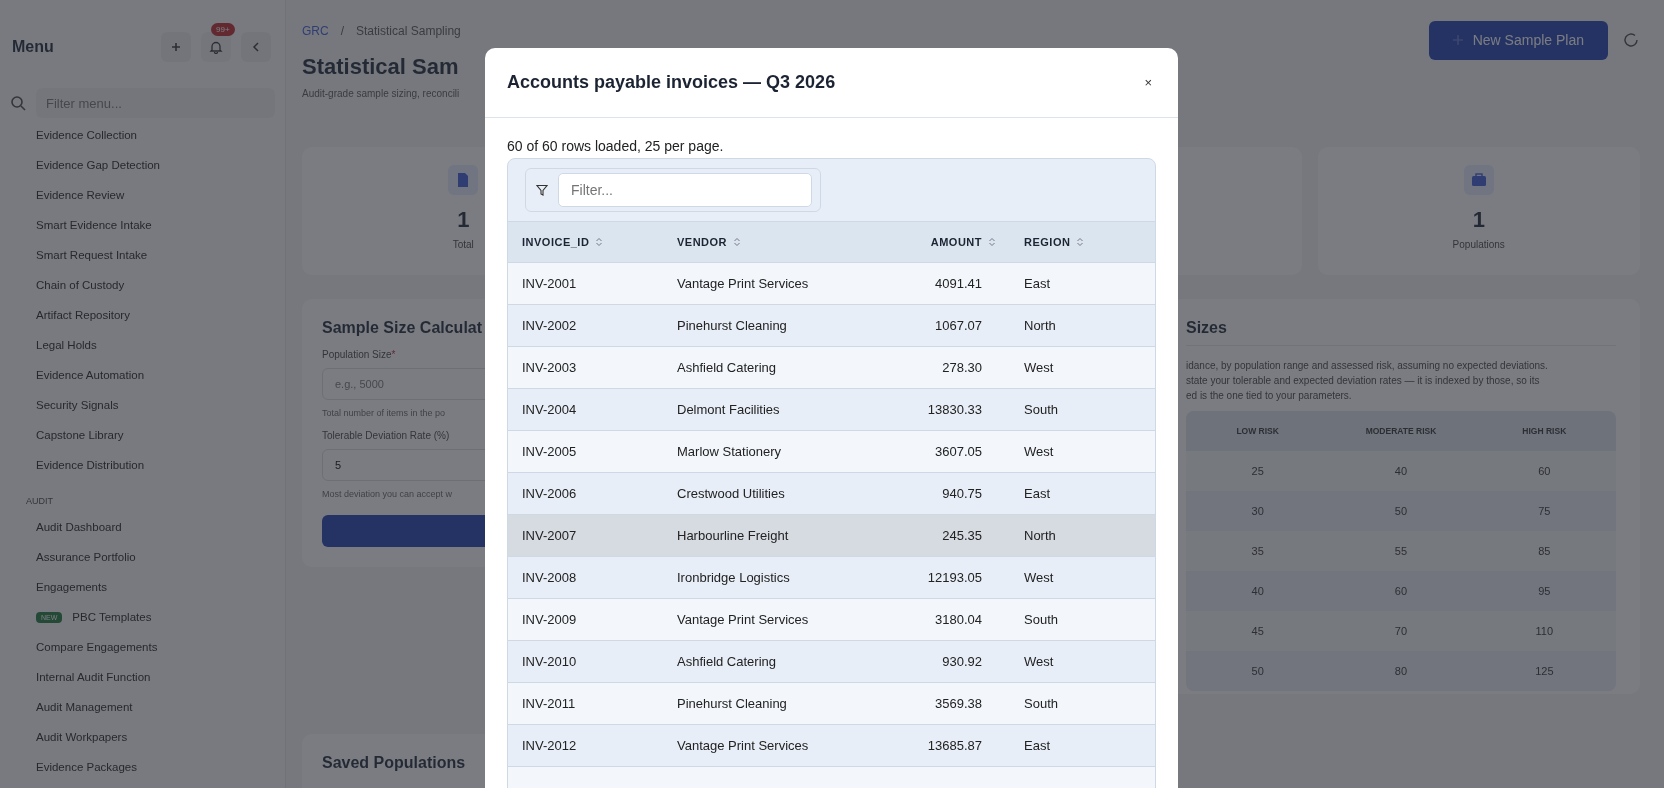  Describe the element at coordinates (831, 283) in the screenshot. I see `table-row: INV-2001 Vantage Print Services 4091.41 East` at that location.